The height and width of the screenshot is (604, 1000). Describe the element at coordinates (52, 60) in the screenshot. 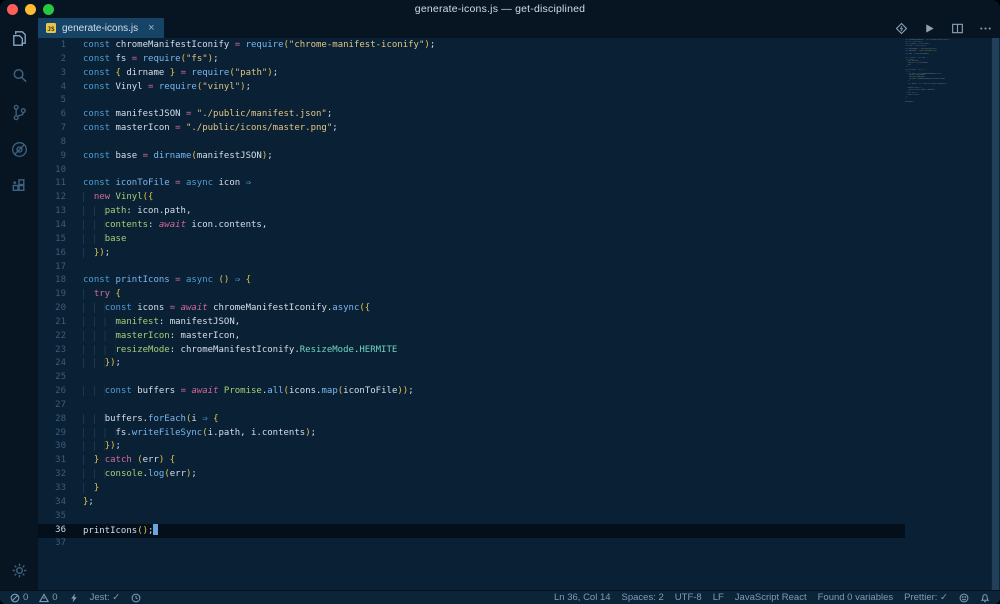

I see `line-number: 2` at that location.